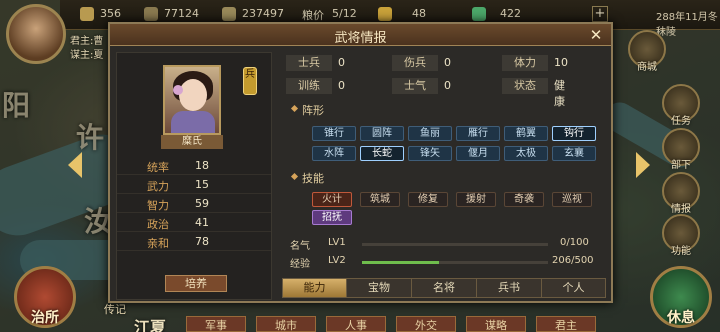 This screenshot has width=720, height=332. Describe the element at coordinates (158, 243) in the screenshot. I see `stat-label: 亲和` at that location.